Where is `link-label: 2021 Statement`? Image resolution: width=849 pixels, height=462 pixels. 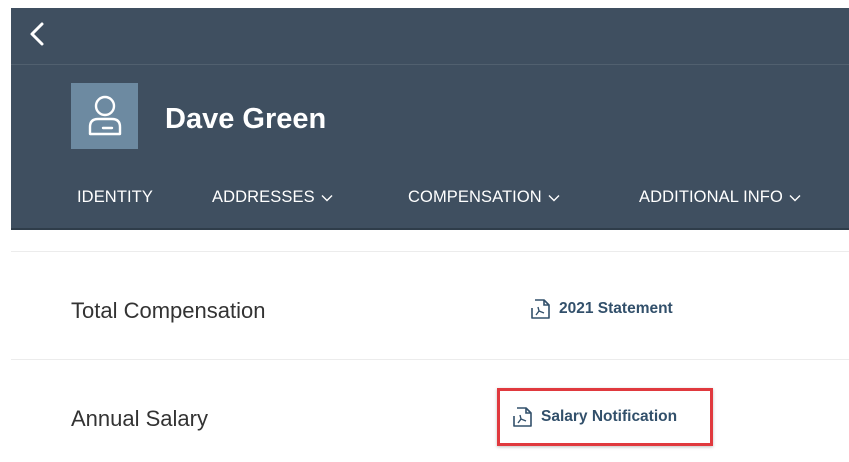
link-label: 2021 Statement is located at coordinates (616, 308).